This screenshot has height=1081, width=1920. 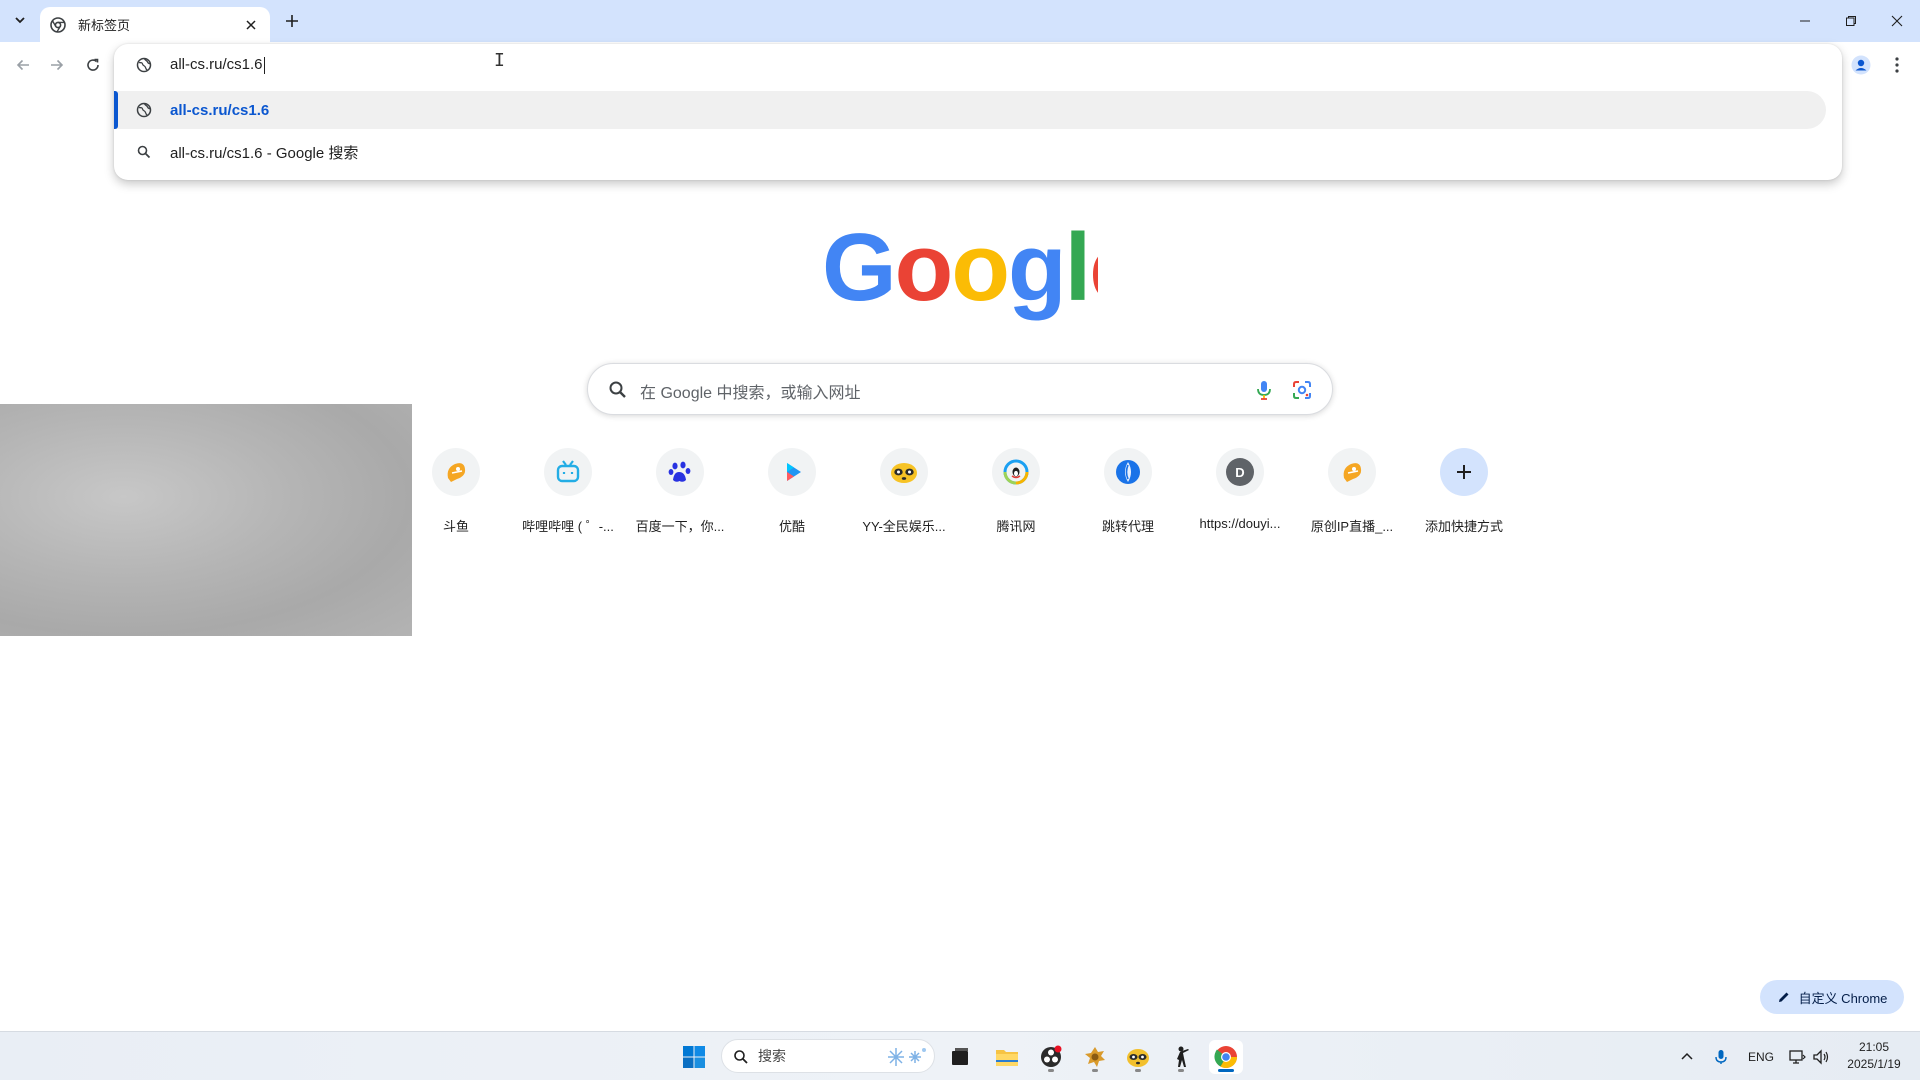 What do you see at coordinates (1302, 390) in the screenshot?
I see `google-lens-icon` at bounding box center [1302, 390].